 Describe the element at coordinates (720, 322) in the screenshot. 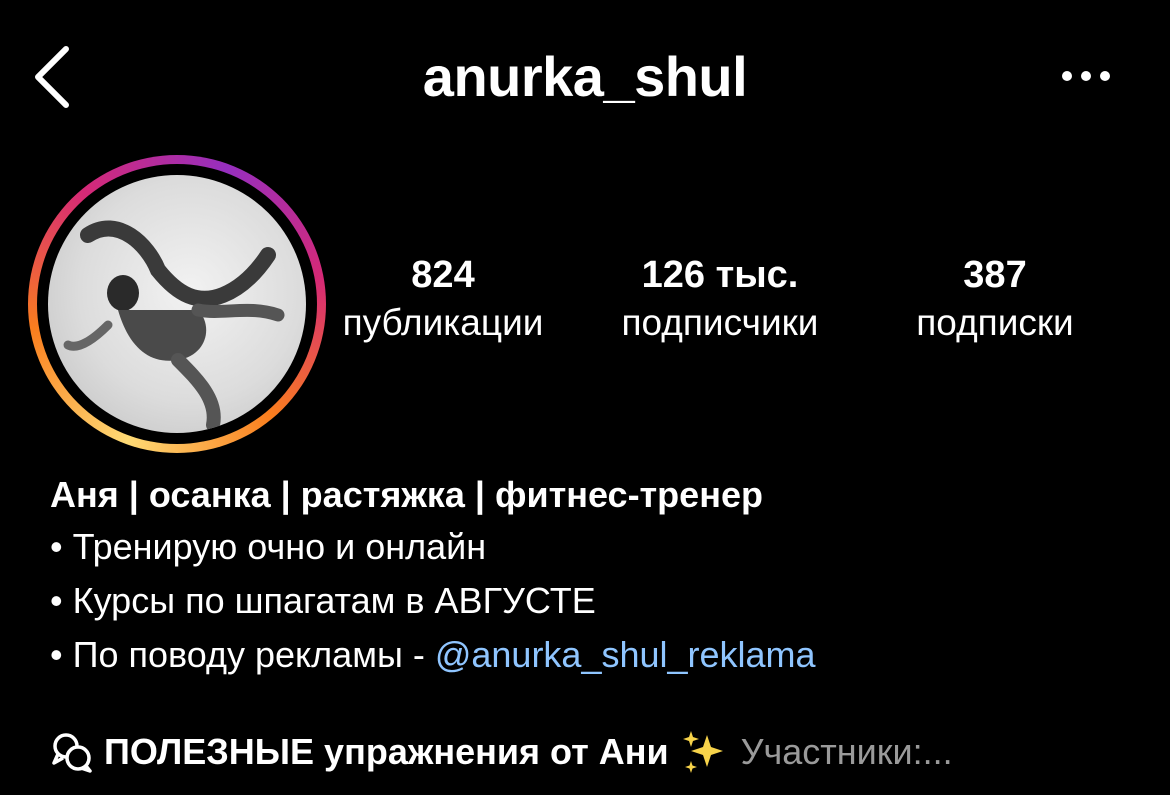

I see `followers-count-label: подписчики` at that location.